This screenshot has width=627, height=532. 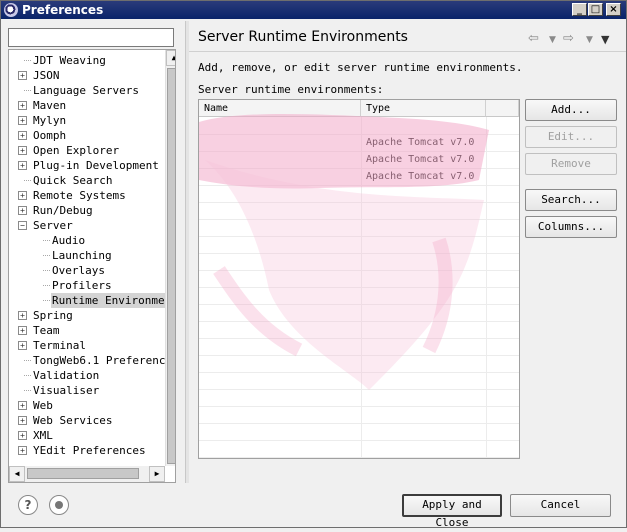 I want to click on scroll-up-icon: ▲, so click(x=170, y=58).